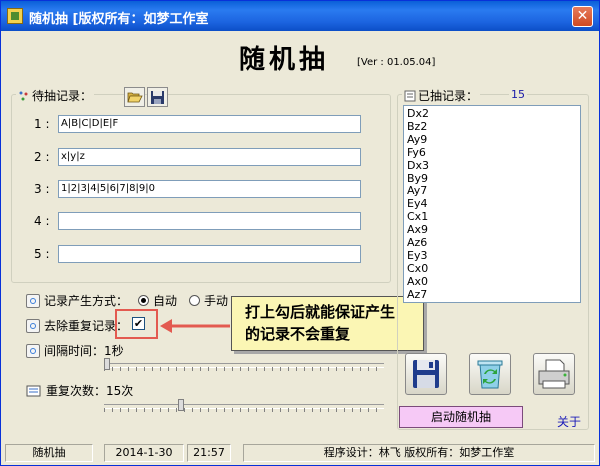  Describe the element at coordinates (493, 230) in the screenshot. I see `list-item: Ax9` at that location.